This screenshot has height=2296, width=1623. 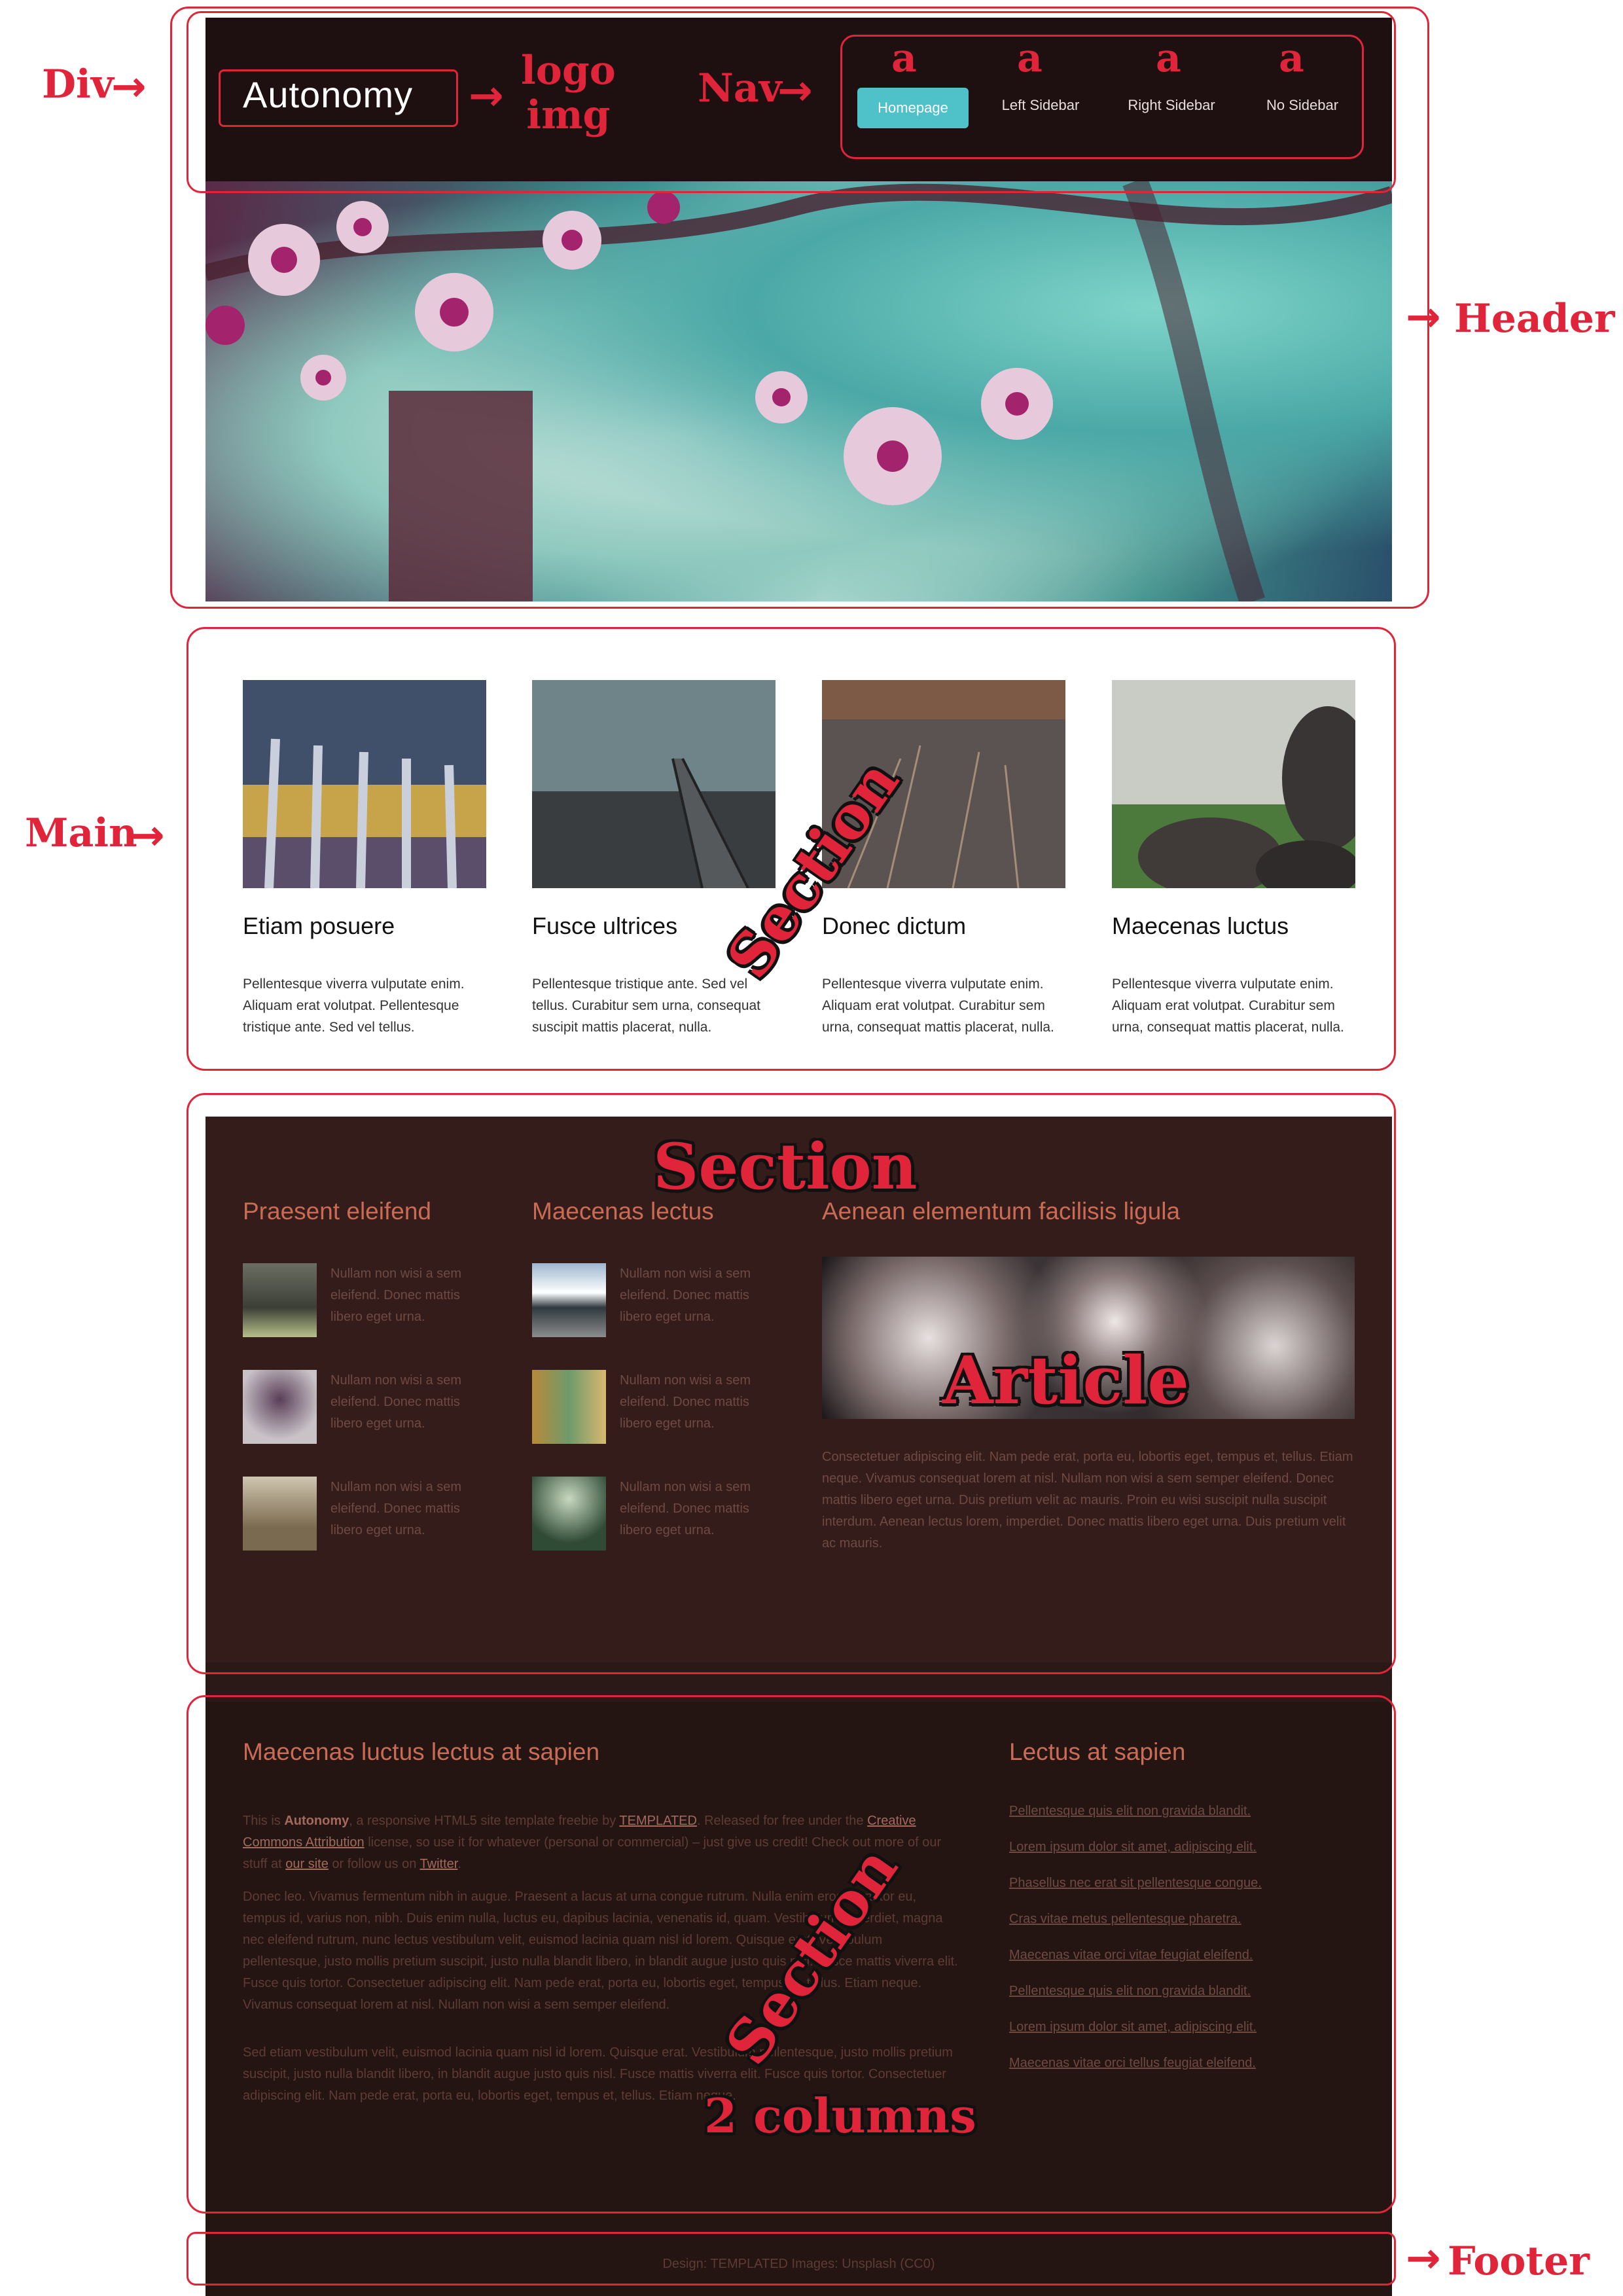 What do you see at coordinates (568, 115) in the screenshot?
I see `img-label-line: img` at bounding box center [568, 115].